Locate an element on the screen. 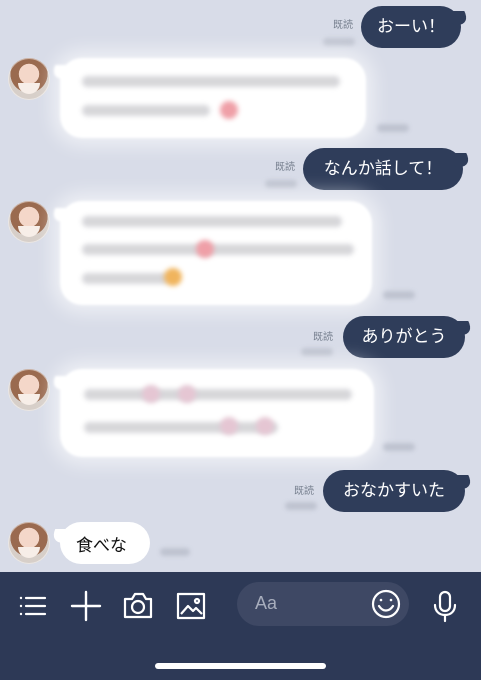 This screenshot has height=680, width=481. image-icon is located at coordinates (191, 606).